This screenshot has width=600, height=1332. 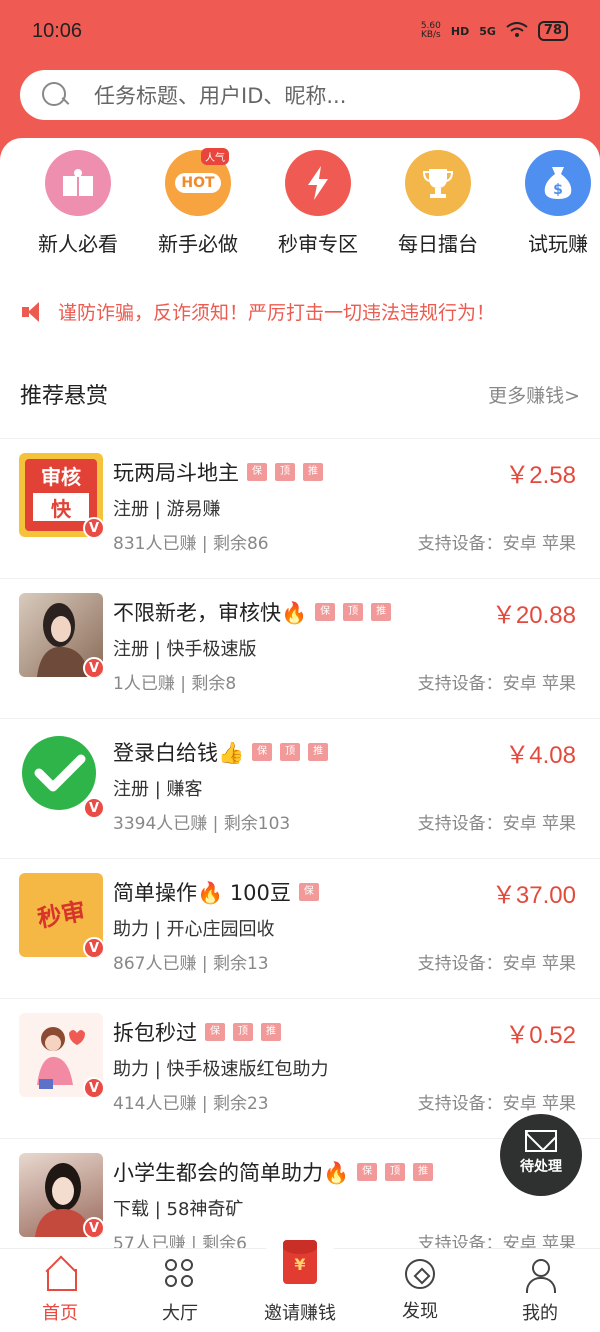 What do you see at coordinates (191, 1104) in the screenshot?
I see `task-stats: 414人已赚 | 剩余23` at bounding box center [191, 1104].